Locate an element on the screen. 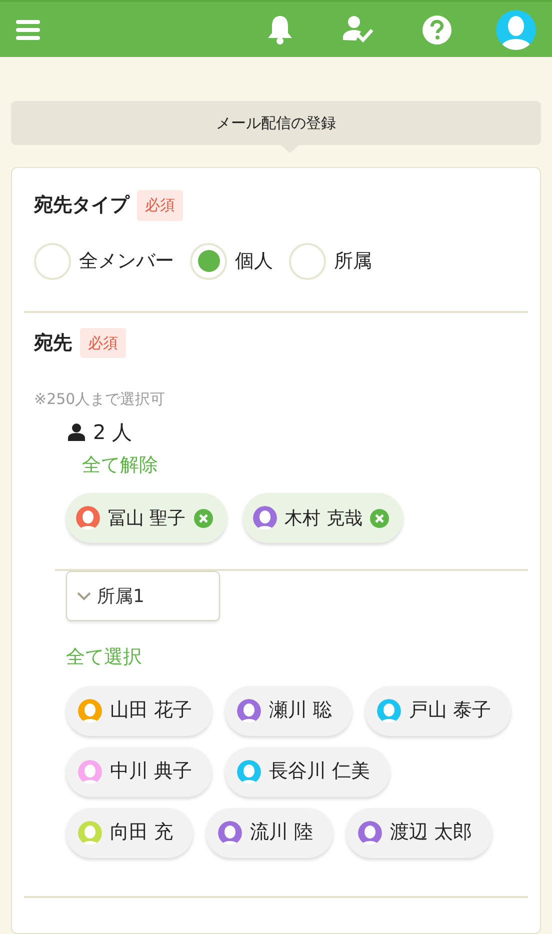 This screenshot has width=552, height=934. selected-count: 2 人 is located at coordinates (112, 432).